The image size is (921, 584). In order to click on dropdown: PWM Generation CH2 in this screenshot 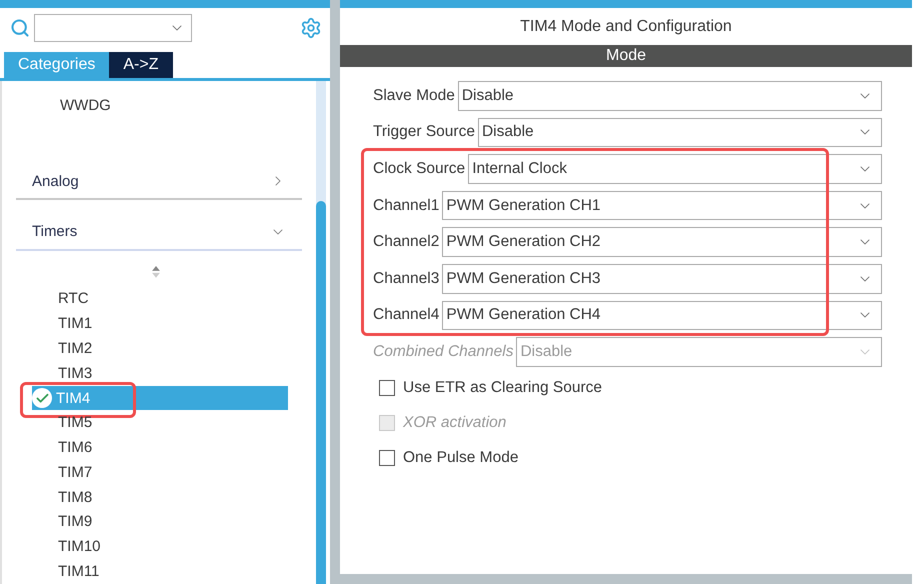, I will do `click(662, 242)`.